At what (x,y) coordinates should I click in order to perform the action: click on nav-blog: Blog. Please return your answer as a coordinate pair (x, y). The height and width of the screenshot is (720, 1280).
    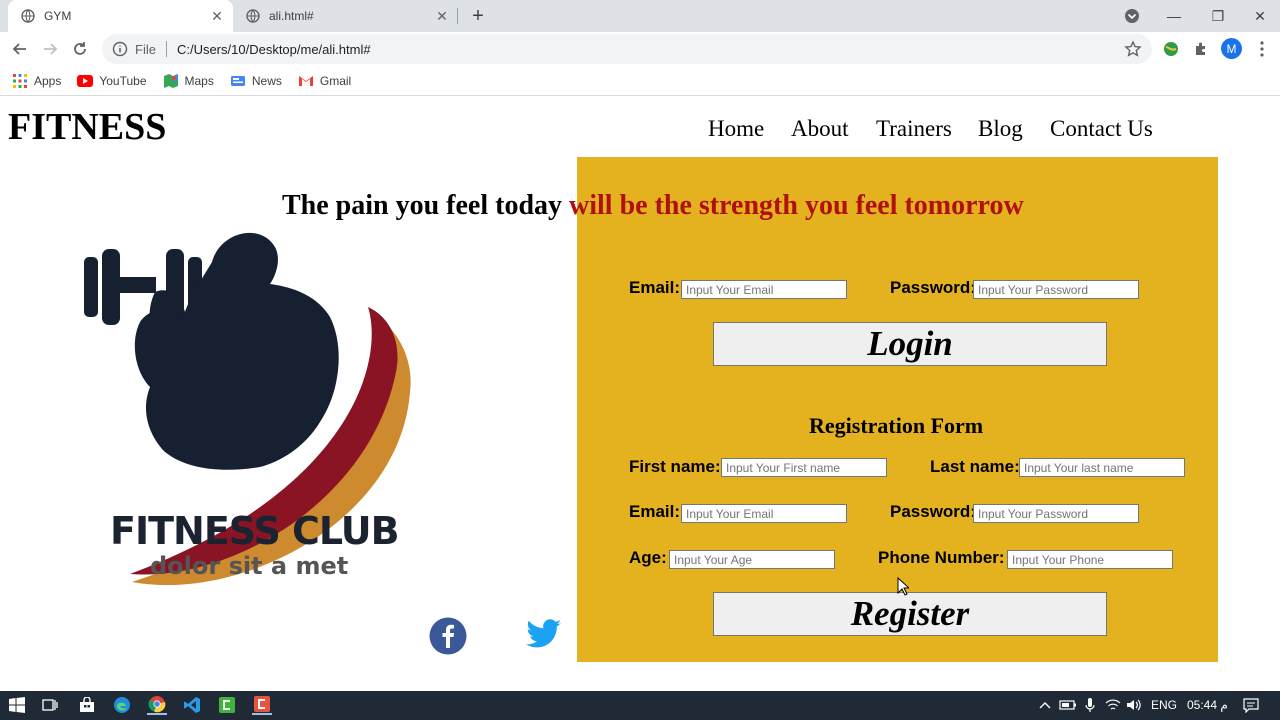
    Looking at the image, I should click on (1000, 129).